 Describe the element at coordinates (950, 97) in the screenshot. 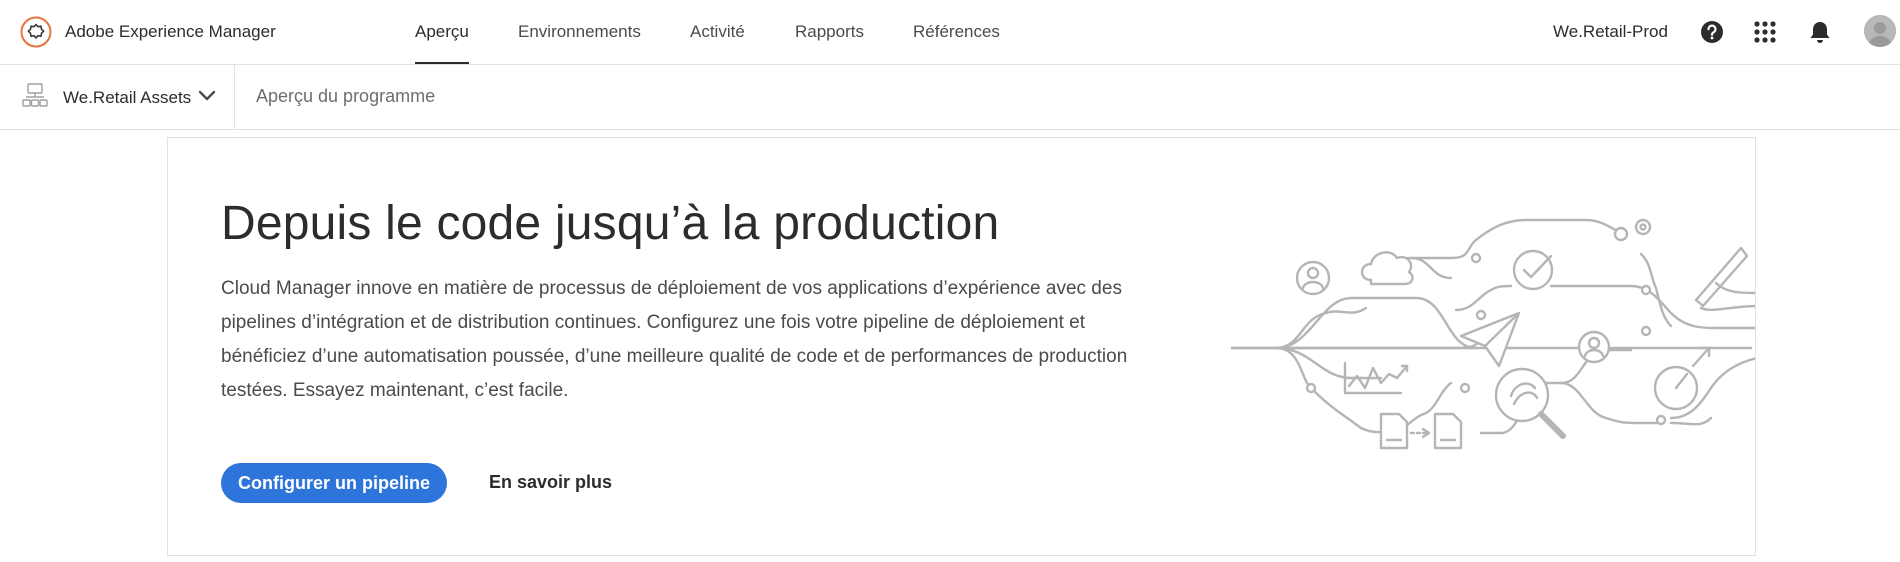

I see `program-bar: We.Retail Assets Aperçu du programme` at that location.